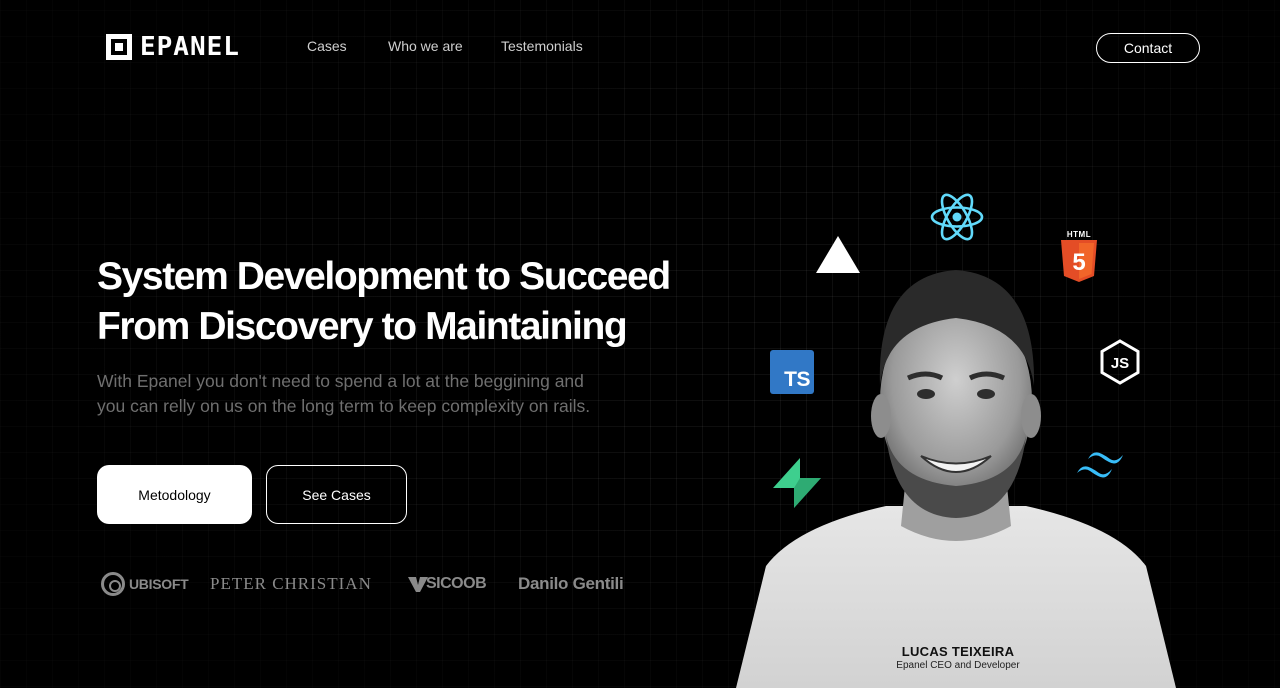 The width and height of the screenshot is (1280, 688). What do you see at coordinates (838, 254) in the screenshot?
I see `vercel-icon` at bounding box center [838, 254].